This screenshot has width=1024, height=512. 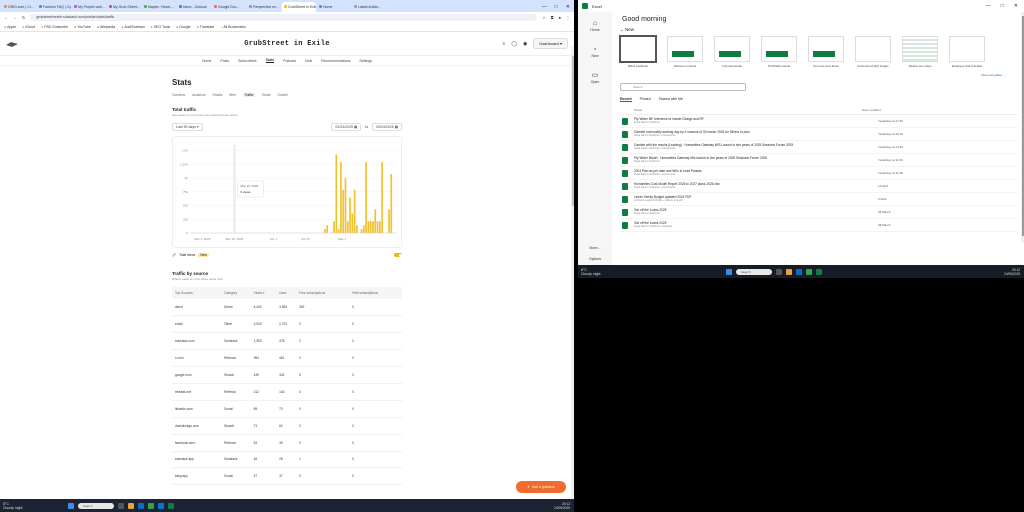 What do you see at coordinates (287, 443) in the screenshot?
I see `table-row: facebook.com Referral 53 39 0 0` at bounding box center [287, 443].